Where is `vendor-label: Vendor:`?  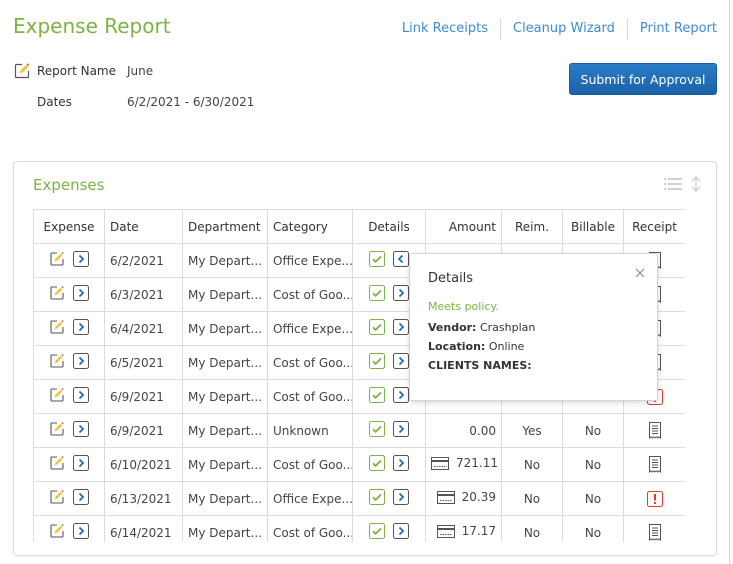 vendor-label: Vendor: is located at coordinates (452, 327).